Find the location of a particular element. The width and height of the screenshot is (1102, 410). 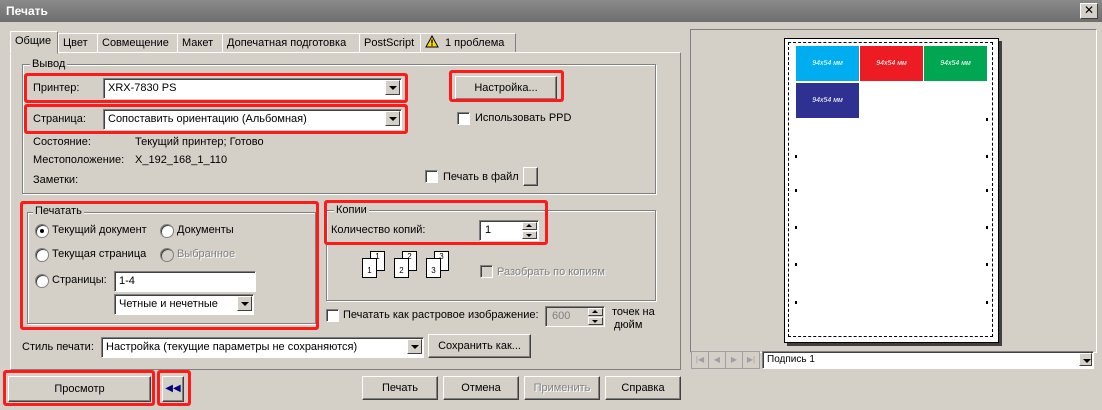

odd-even-select: Четные и нечетные is located at coordinates (184, 304).